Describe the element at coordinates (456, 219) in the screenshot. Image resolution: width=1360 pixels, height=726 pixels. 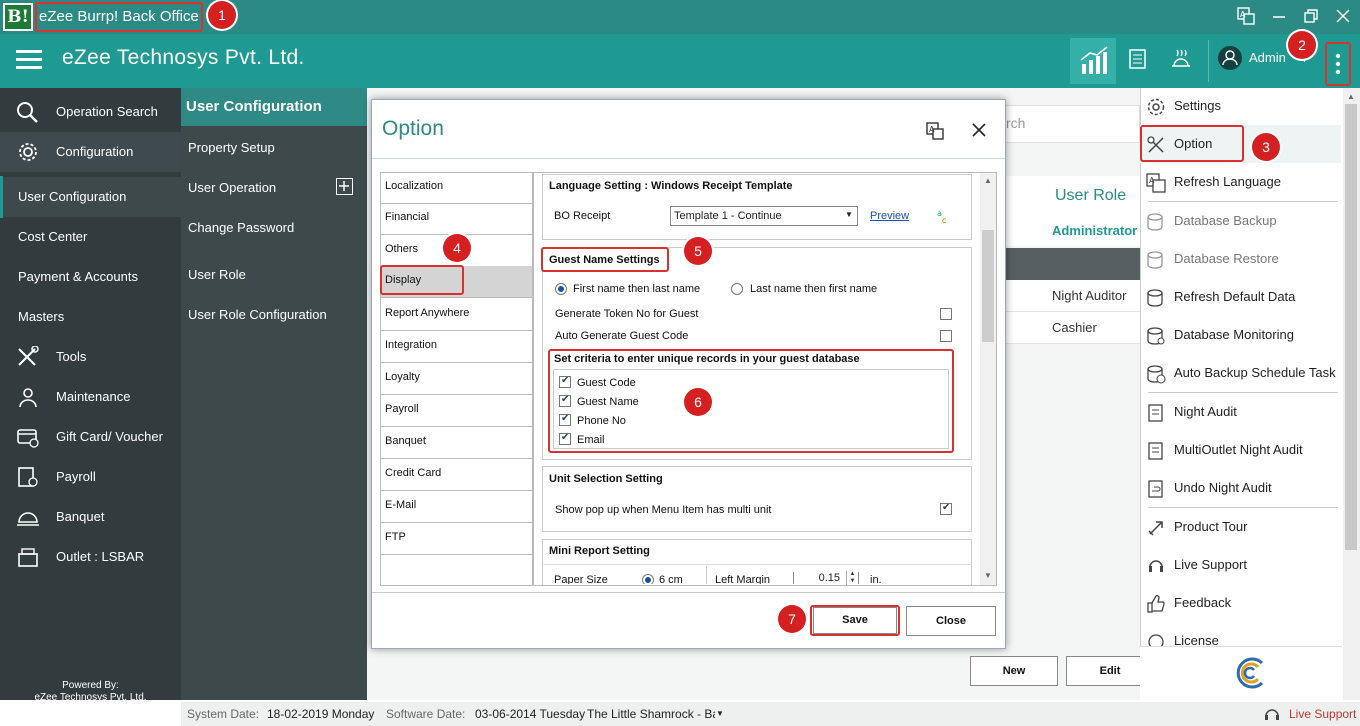
I see `tab-financial: Financial` at that location.